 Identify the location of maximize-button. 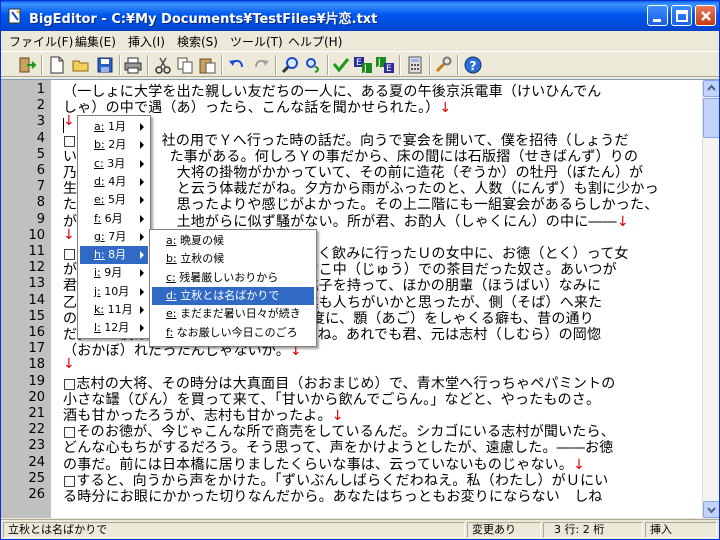
(681, 15).